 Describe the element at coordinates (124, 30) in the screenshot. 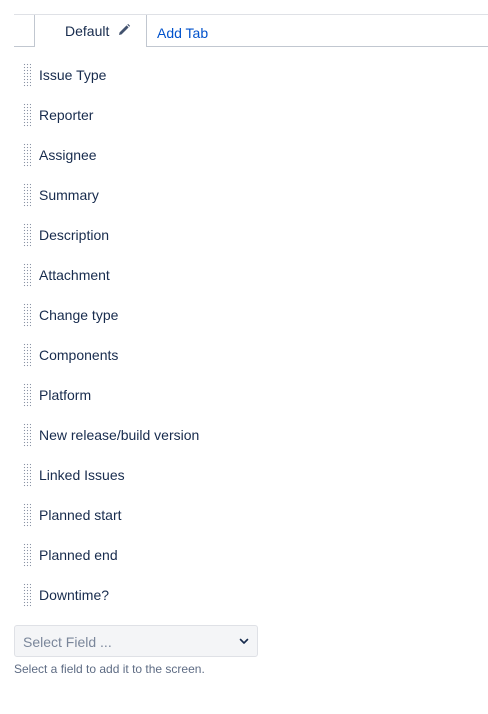

I see `pencil-icon` at that location.